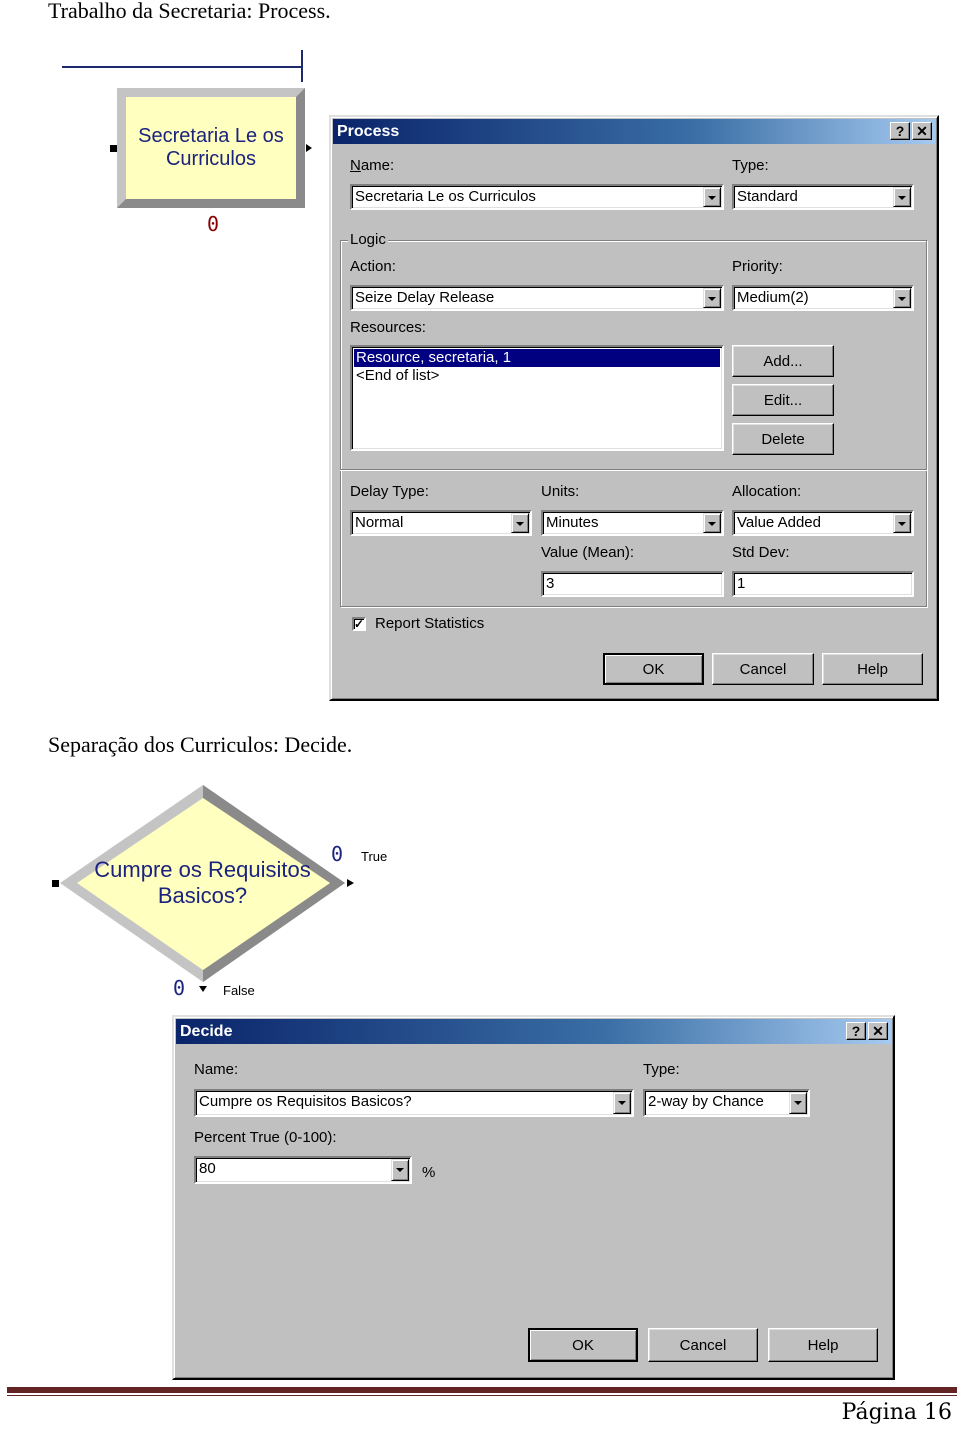  Describe the element at coordinates (210, 159) in the screenshot. I see `process-module-label-line2: Curriculos` at that location.